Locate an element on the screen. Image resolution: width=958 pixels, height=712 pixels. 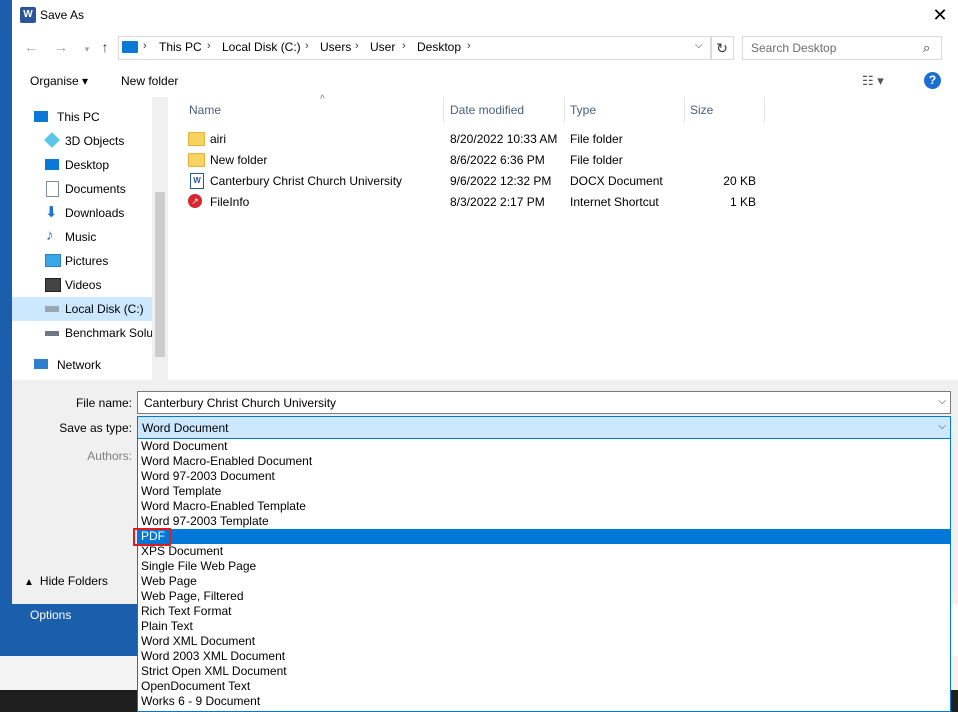
save-type-option: Word Template is located at coordinates (544, 491).